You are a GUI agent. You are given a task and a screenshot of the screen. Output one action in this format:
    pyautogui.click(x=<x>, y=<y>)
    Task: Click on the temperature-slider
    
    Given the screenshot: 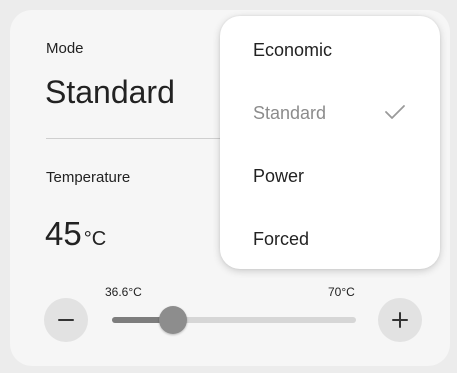 What is the action you would take?
    pyautogui.click(x=234, y=320)
    